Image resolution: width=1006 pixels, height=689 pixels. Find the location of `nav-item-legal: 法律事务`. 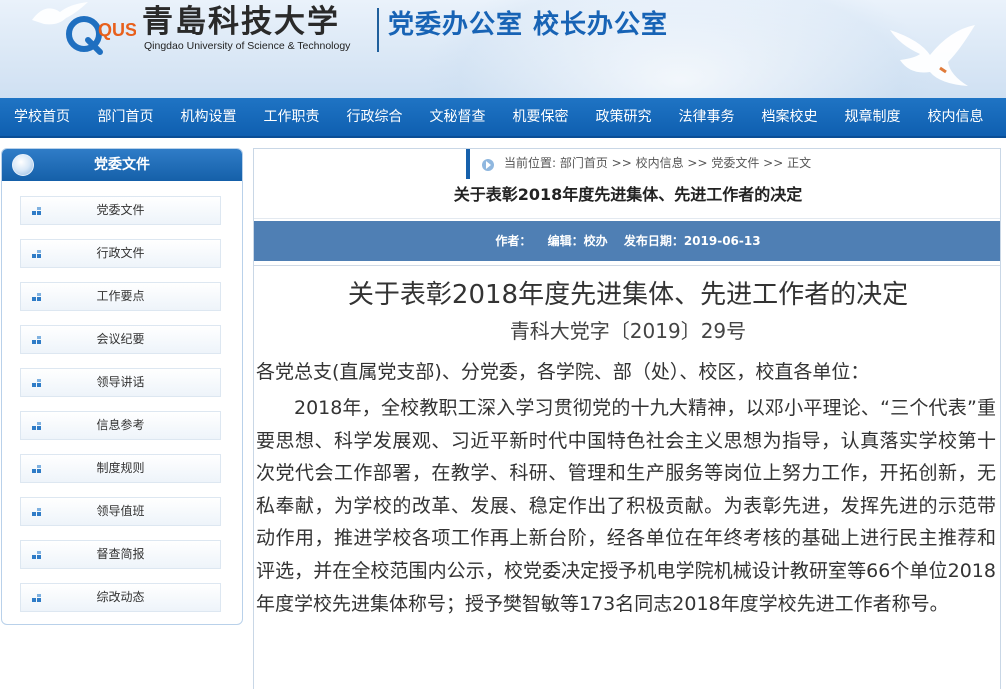

nav-item-legal: 法律事务 is located at coordinates (706, 117).